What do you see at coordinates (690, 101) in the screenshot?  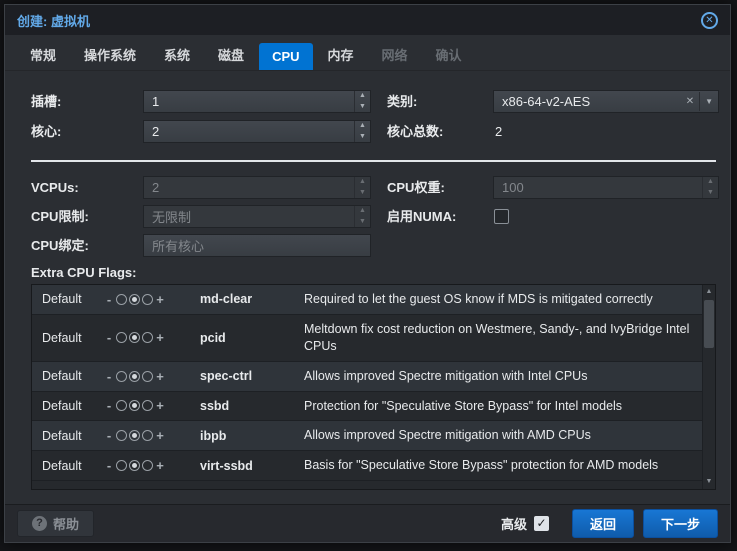 I see `clear-icon: ✕` at bounding box center [690, 101].